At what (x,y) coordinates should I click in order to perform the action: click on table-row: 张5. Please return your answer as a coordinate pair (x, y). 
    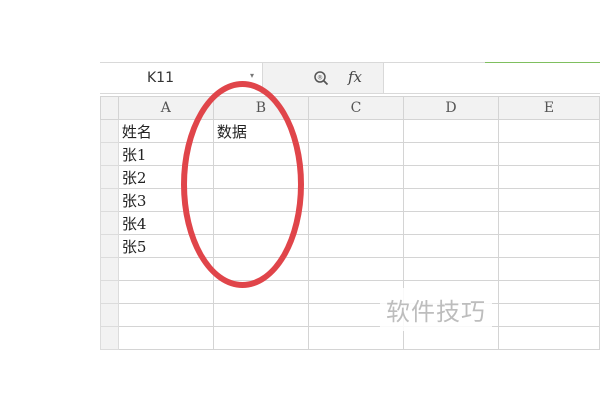
    Looking at the image, I should click on (350, 246).